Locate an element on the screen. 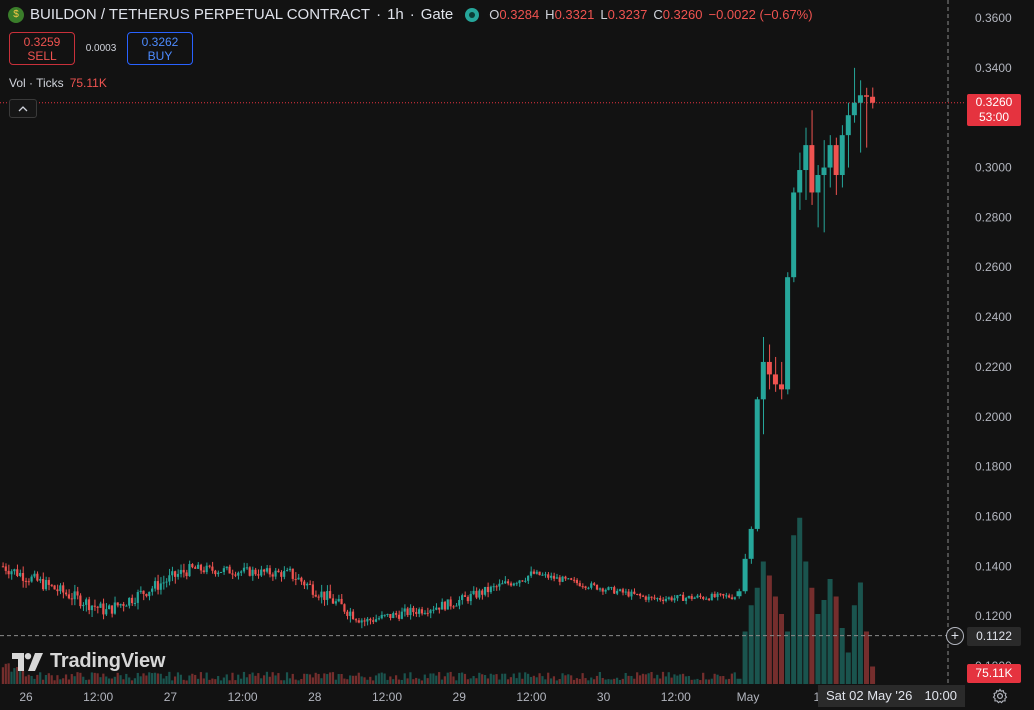 Image resolution: width=1034 pixels, height=710 pixels. volume-legend-value: 75.11K is located at coordinates (88, 83).